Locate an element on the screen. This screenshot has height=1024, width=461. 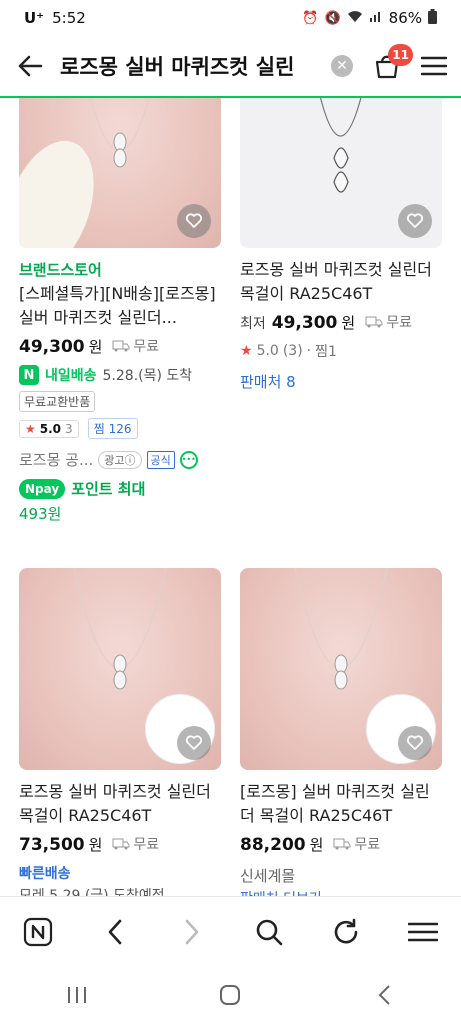
browser-forward-button is located at coordinates (192, 932).